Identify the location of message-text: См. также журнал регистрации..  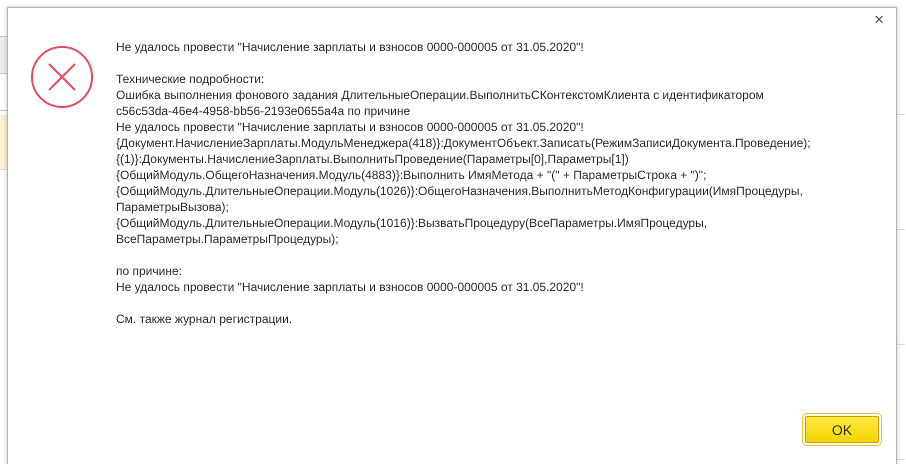
(205, 319).